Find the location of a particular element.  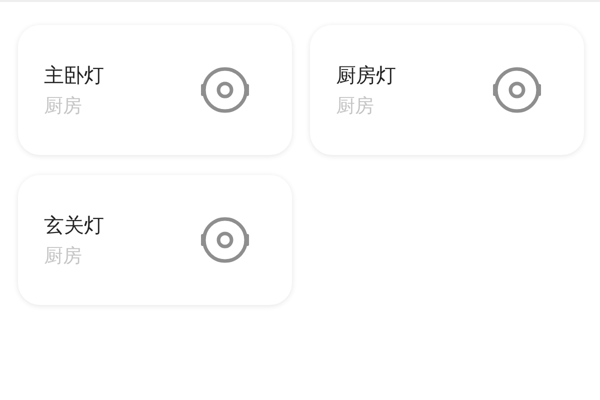

device-card: 主卧灯 厨房 is located at coordinates (155, 90).